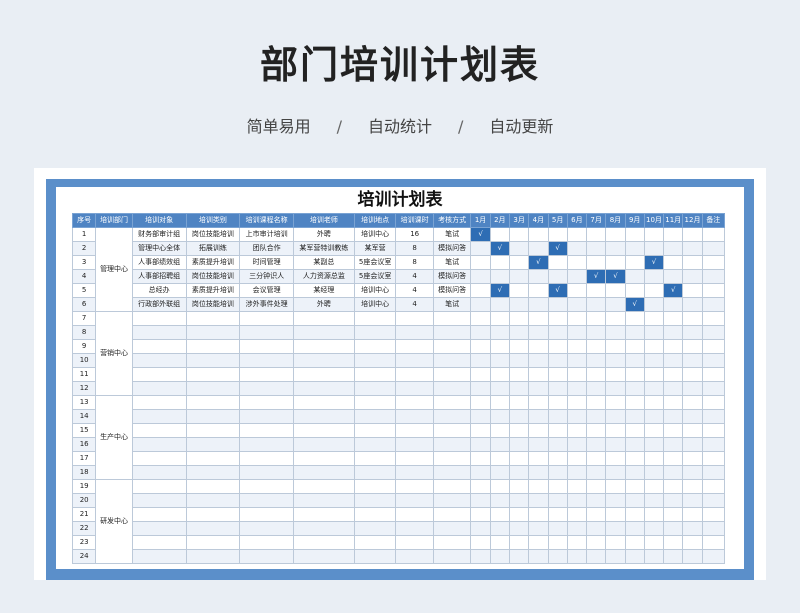  What do you see at coordinates (84, 374) in the screenshot?
I see `cell-no: 11` at bounding box center [84, 374].